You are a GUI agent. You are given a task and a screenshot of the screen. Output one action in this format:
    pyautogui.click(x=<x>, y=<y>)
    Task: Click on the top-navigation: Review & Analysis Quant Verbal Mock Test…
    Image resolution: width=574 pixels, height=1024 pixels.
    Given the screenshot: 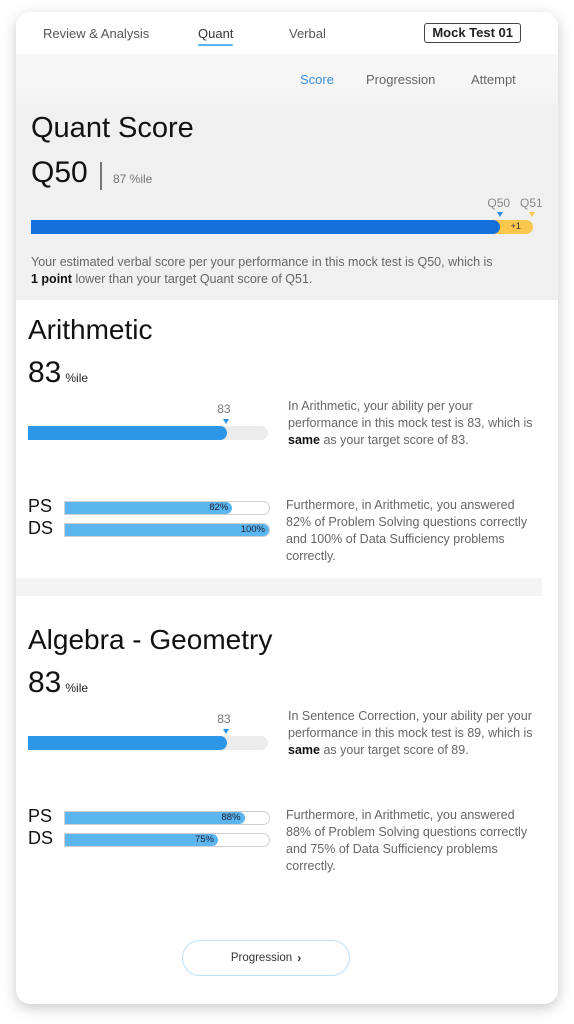 What is the action you would take?
    pyautogui.click(x=287, y=33)
    